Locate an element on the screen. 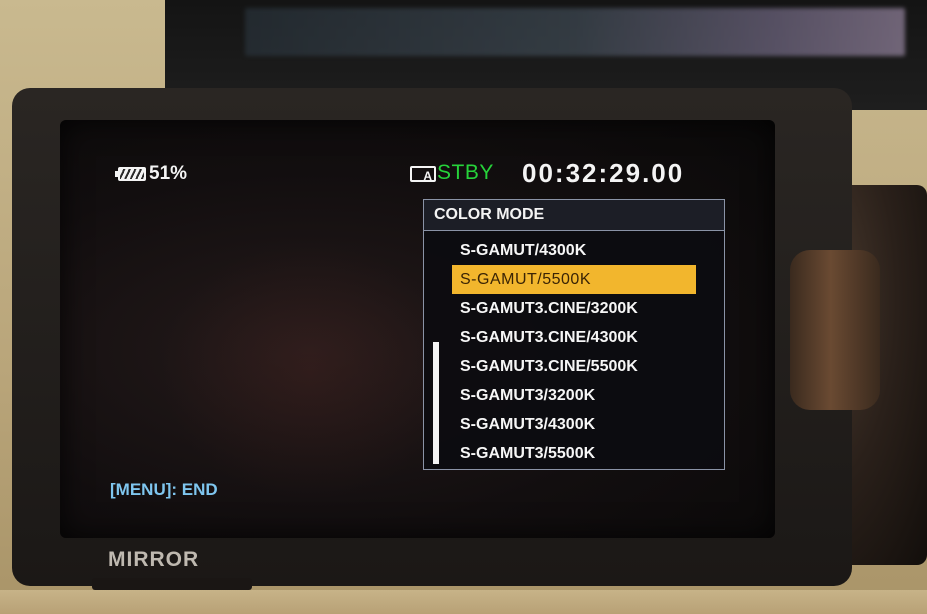 This screenshot has width=927, height=614. menu-end-hint: [MENU]: END is located at coordinates (164, 489).